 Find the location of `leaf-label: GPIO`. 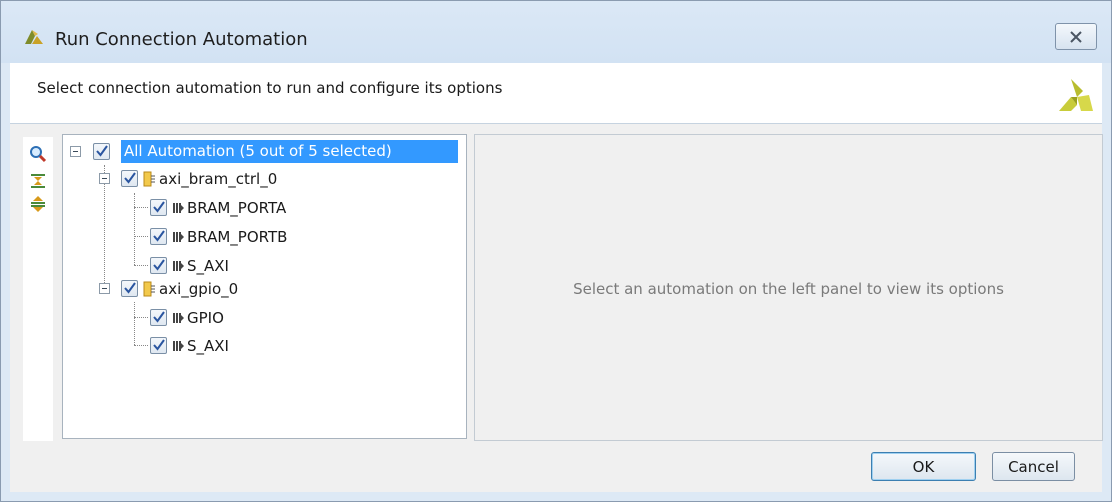

leaf-label: GPIO is located at coordinates (205, 318).